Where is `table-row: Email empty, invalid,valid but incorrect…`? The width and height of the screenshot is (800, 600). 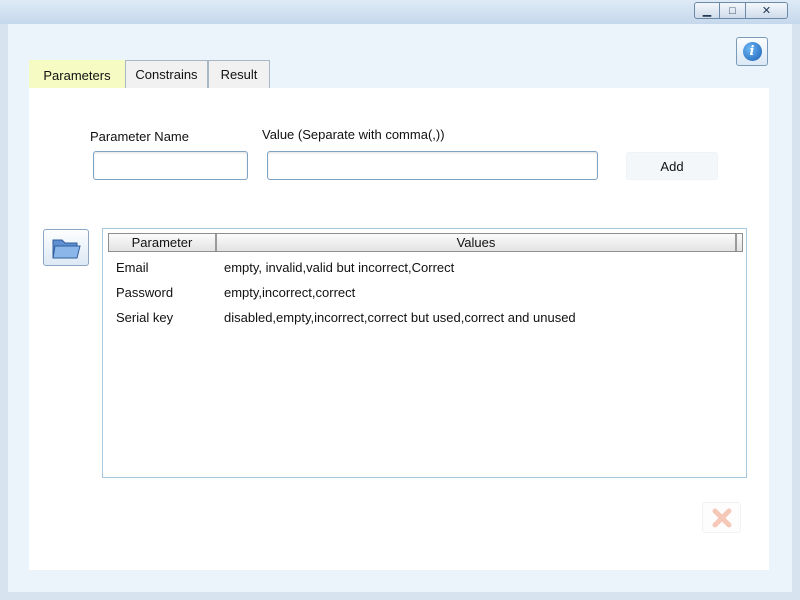
table-row: Email empty, invalid,valid but incorrect… is located at coordinates (281, 267).